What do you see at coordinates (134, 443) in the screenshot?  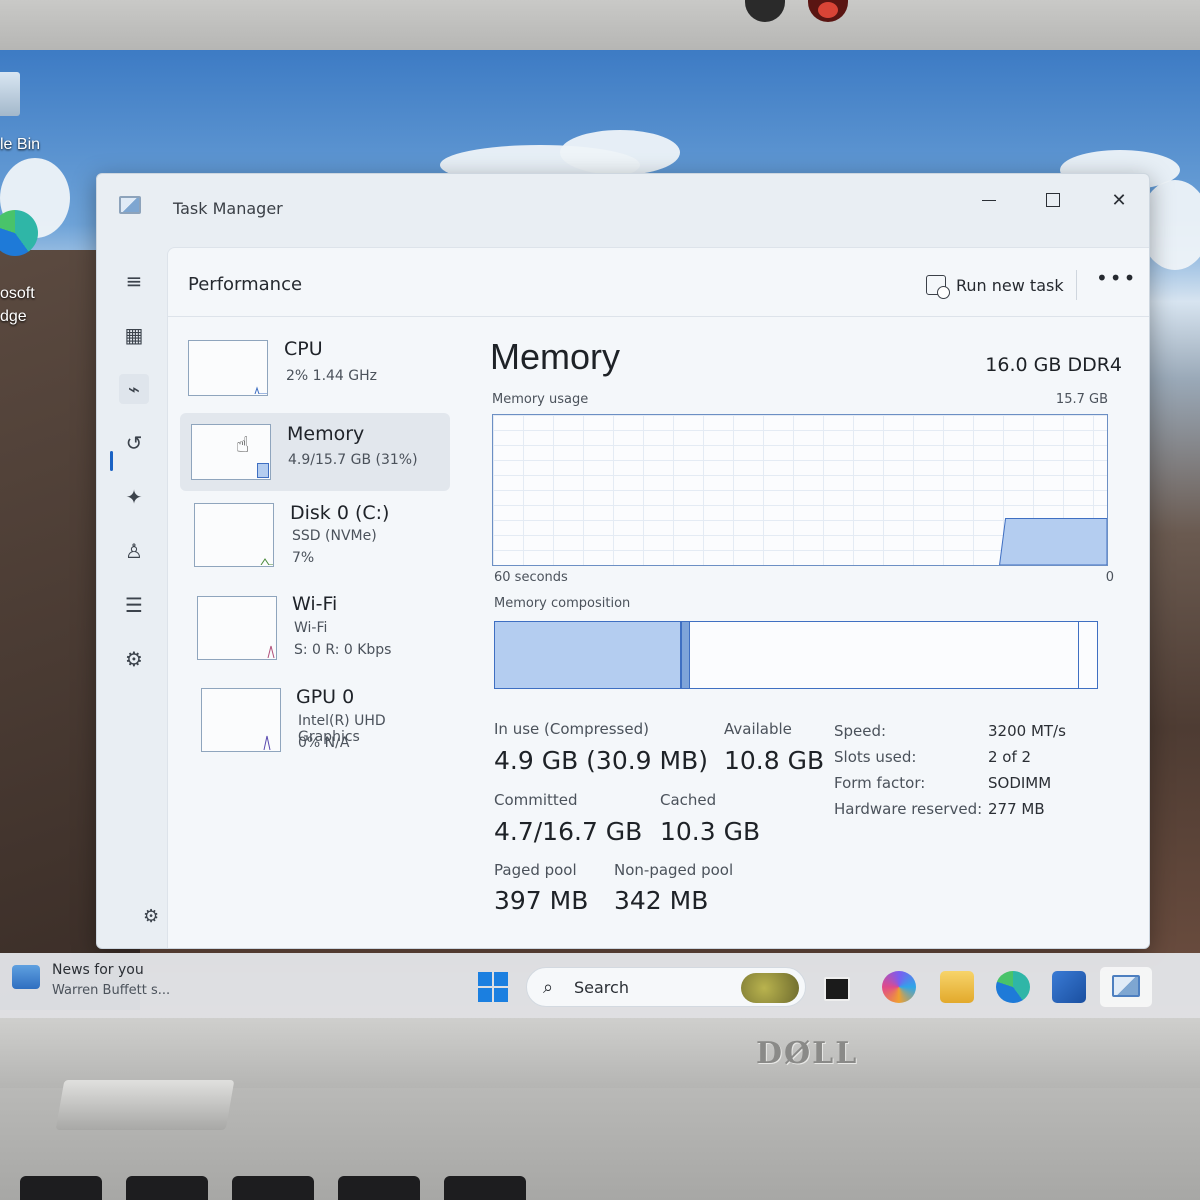 I see `app-history-icon: ↺` at bounding box center [134, 443].